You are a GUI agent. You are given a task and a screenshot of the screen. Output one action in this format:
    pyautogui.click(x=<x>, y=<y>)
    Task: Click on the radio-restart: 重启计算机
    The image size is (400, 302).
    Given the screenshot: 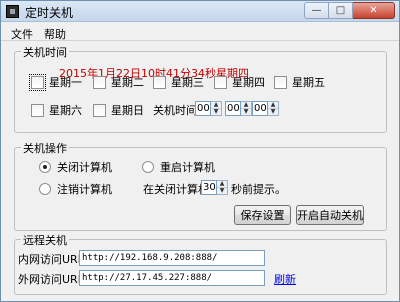 What is the action you would take?
    pyautogui.click(x=178, y=167)
    